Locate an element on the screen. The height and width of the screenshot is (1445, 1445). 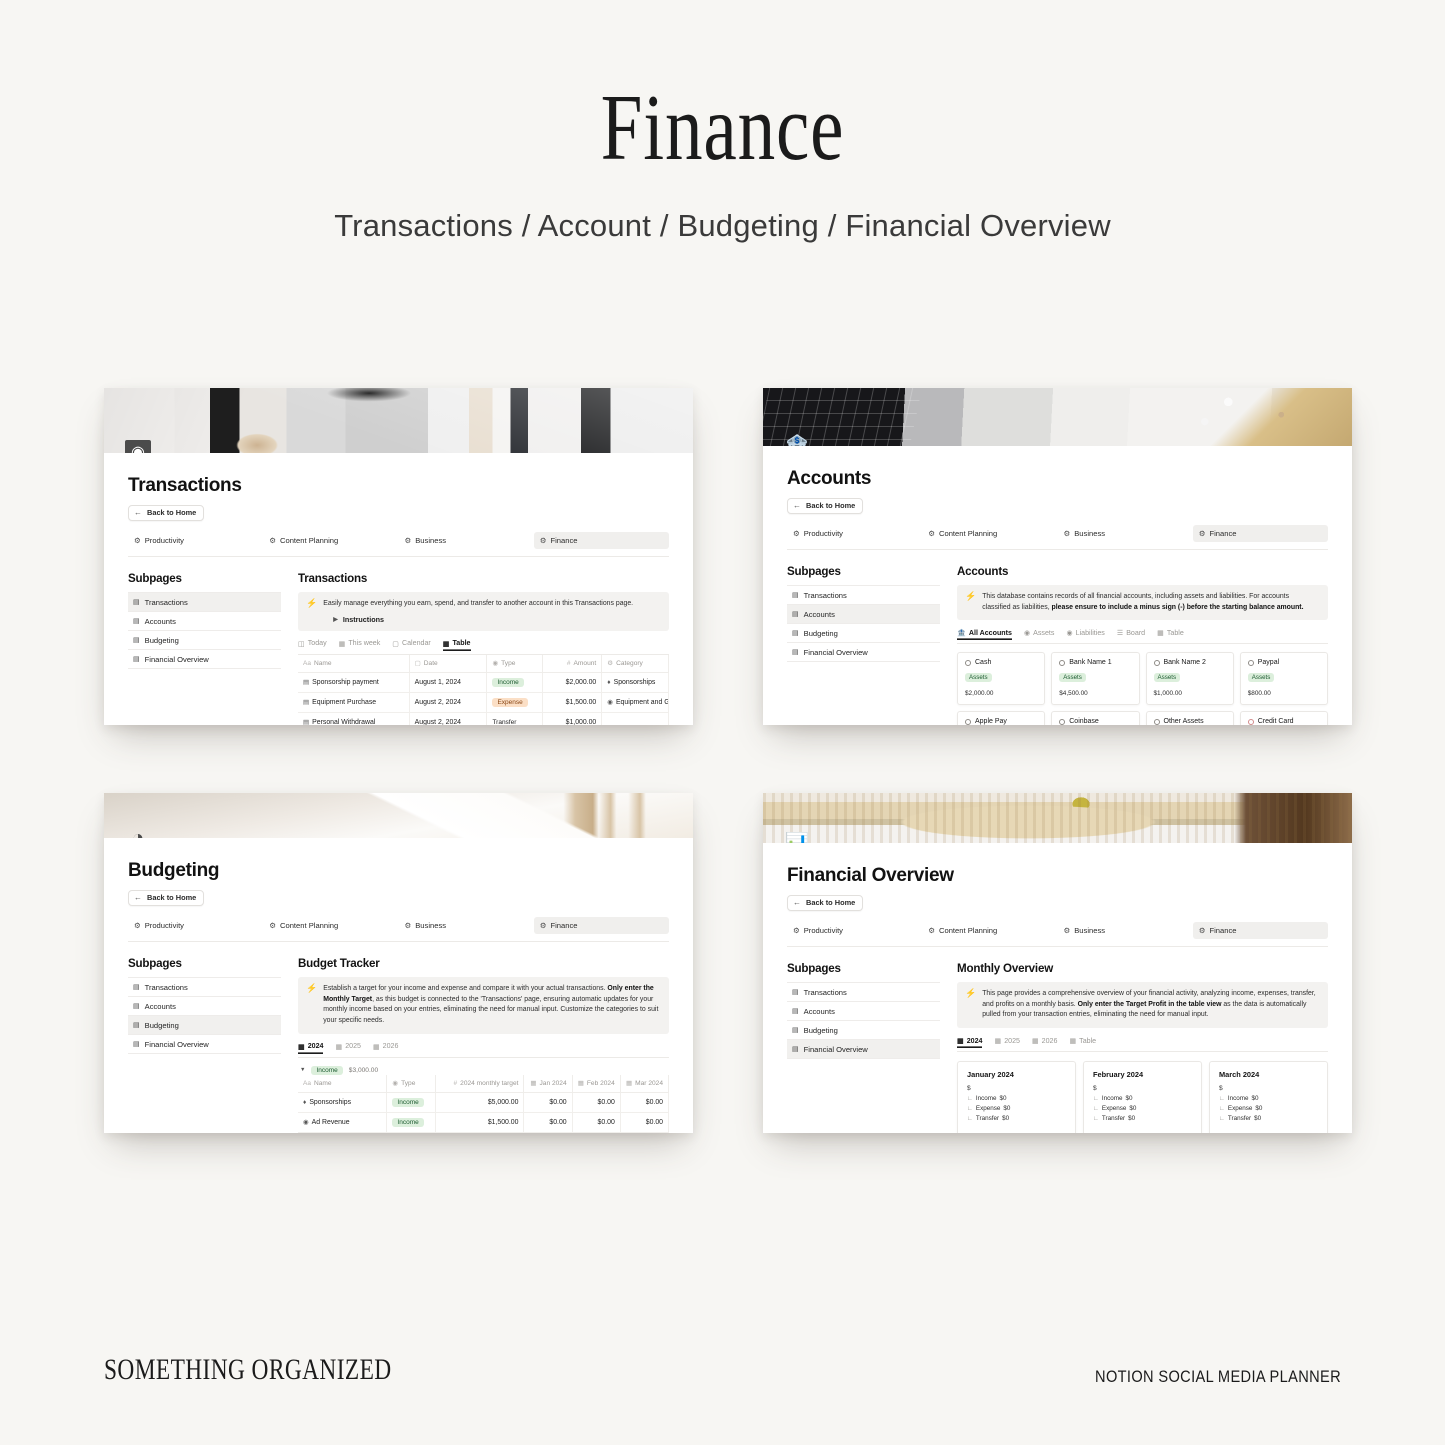
cell-name: ♦ Sponsorships is located at coordinates (343, 1102).